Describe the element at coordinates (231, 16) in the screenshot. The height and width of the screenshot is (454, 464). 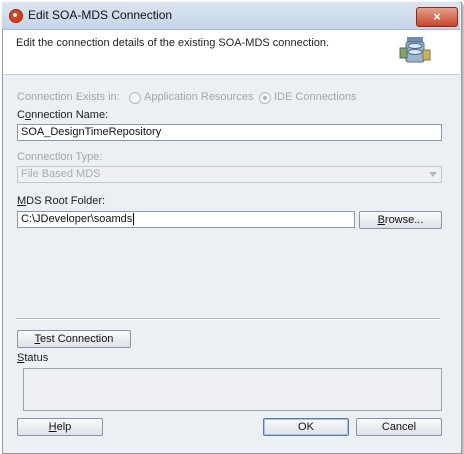
I see `title-bar: Edit SOA-MDS Connection ×` at that location.